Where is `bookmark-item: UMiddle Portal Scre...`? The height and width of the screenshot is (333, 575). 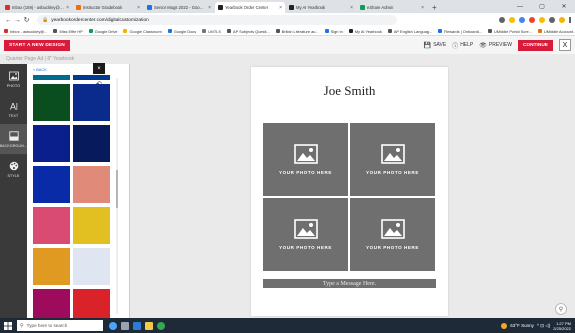
bookmark-item: UMiddle Portal Scre... is located at coordinates (510, 31).